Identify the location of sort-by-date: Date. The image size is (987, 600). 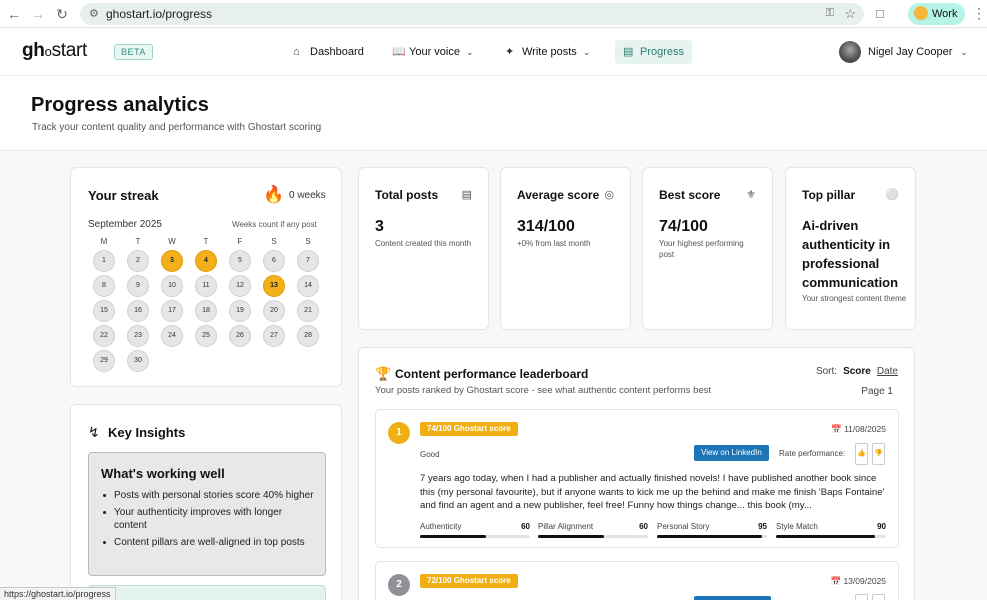
(887, 371).